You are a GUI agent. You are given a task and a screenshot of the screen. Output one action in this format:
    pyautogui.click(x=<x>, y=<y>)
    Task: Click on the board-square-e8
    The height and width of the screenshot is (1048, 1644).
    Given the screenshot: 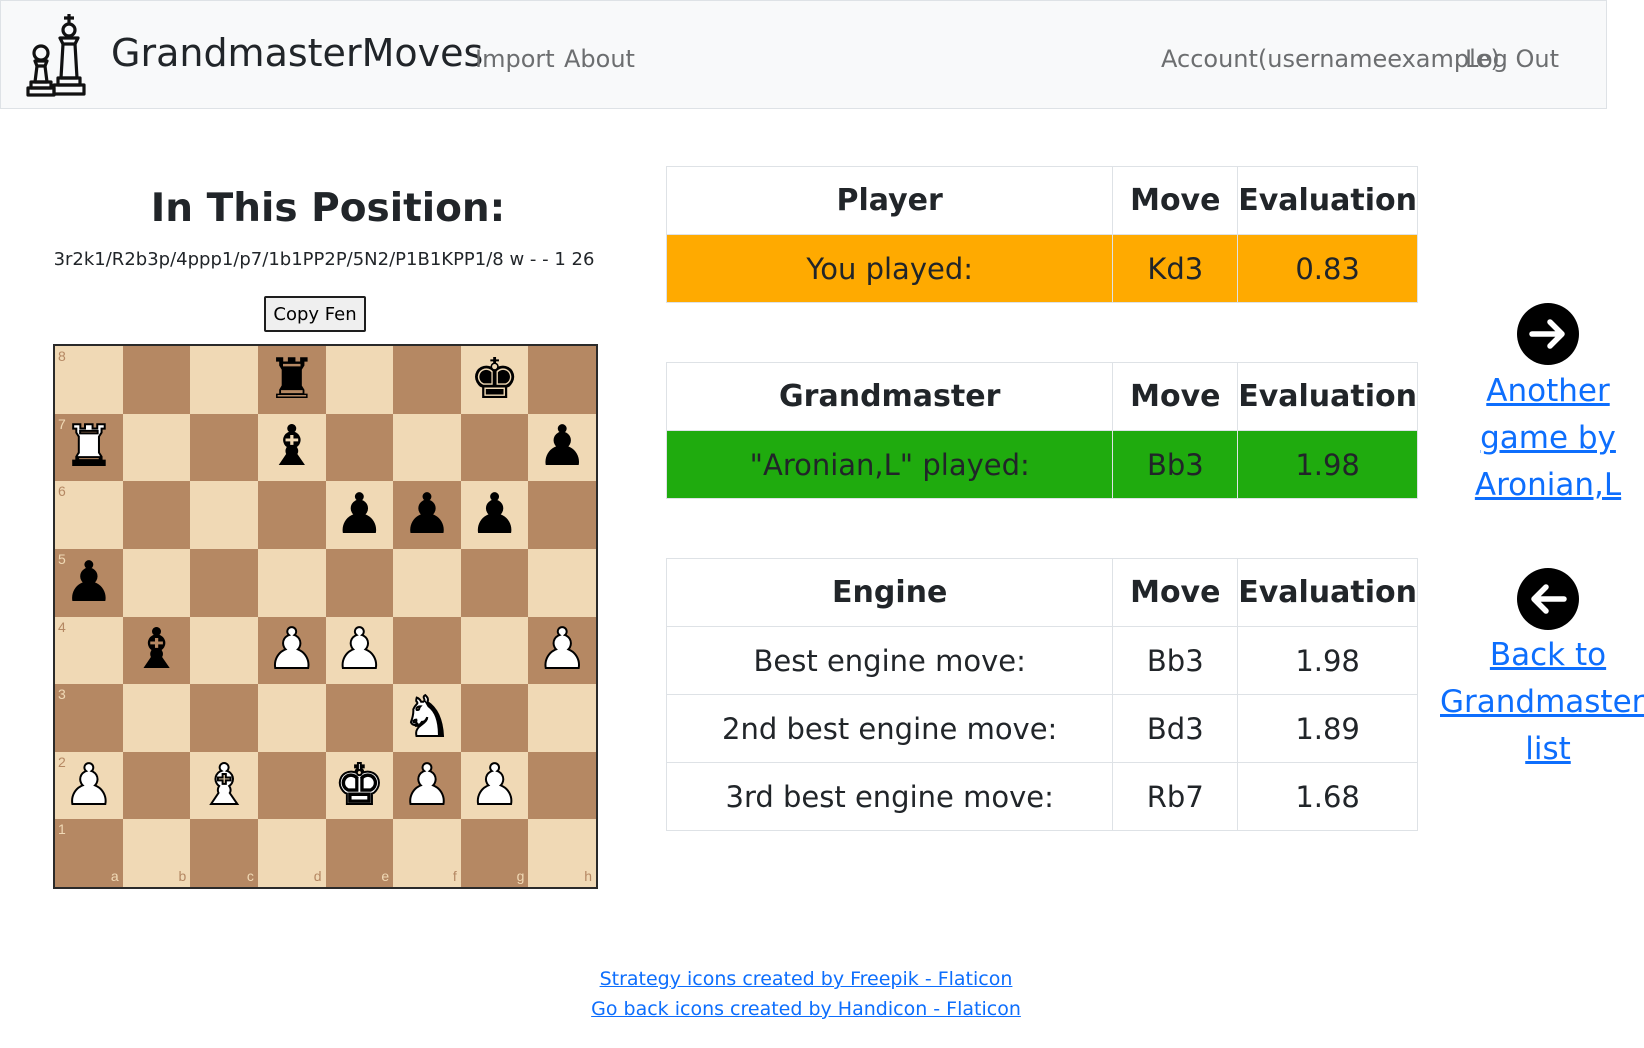 What is the action you would take?
    pyautogui.click(x=359, y=380)
    